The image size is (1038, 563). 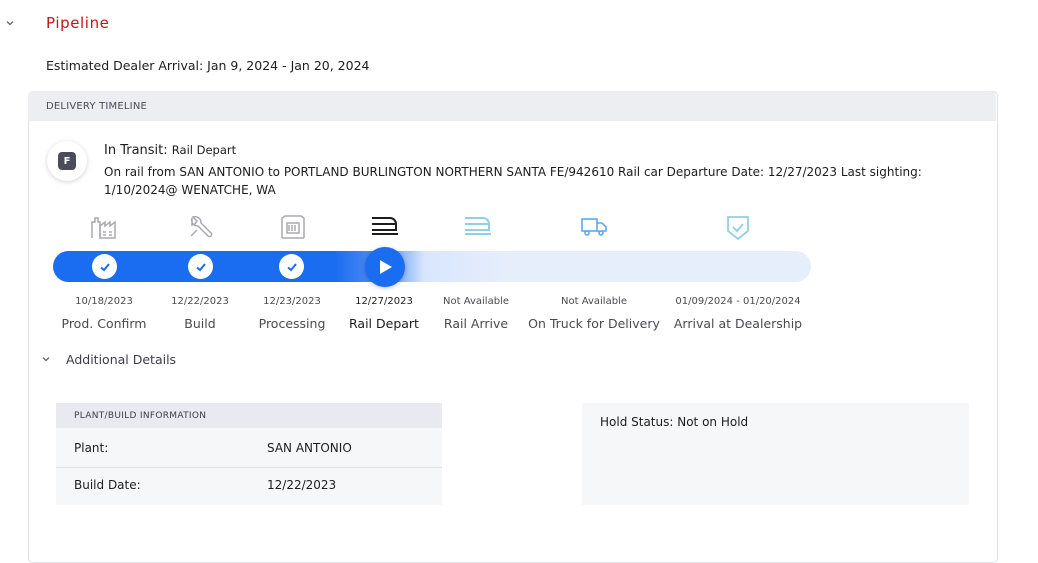 What do you see at coordinates (478, 226) in the screenshot?
I see `train-arrive-icon` at bounding box center [478, 226].